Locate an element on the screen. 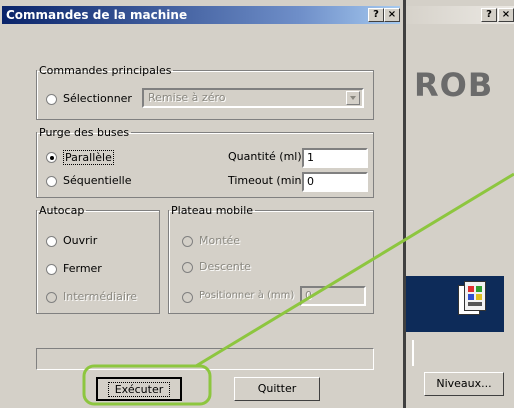  executer-button: Exécuter is located at coordinates (139, 389).